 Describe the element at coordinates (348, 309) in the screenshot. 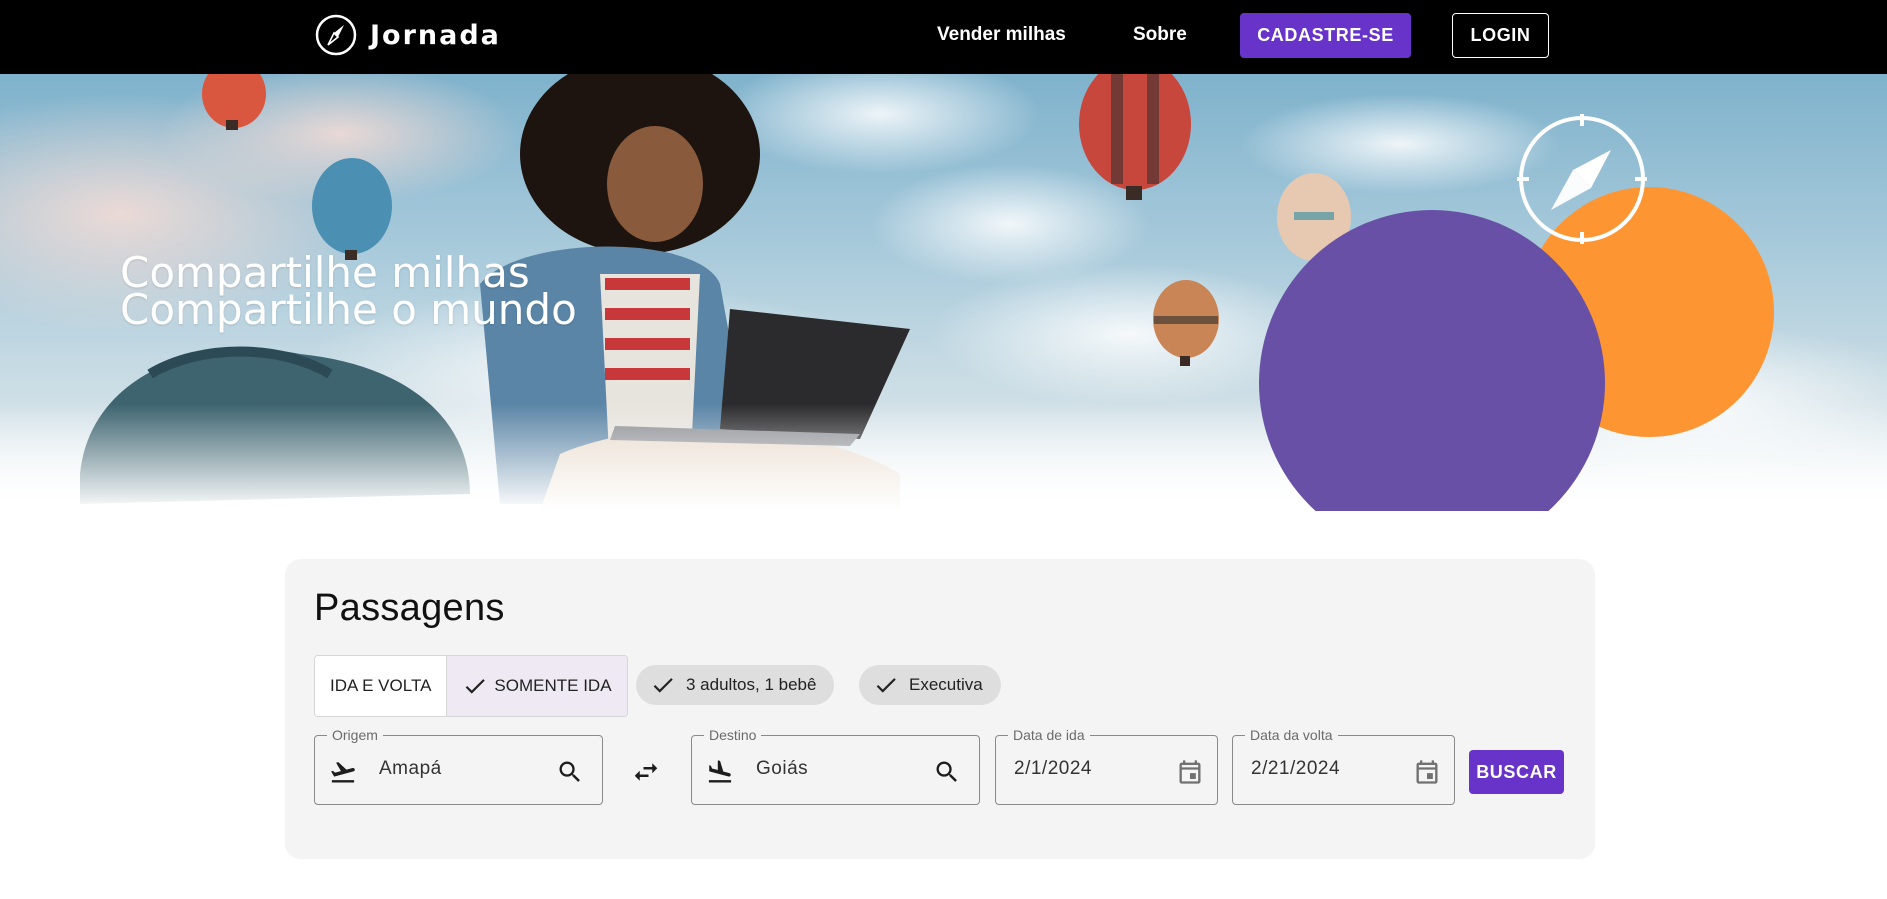

I see `hero-headline-line-2: Compartilhe o mundo` at that location.